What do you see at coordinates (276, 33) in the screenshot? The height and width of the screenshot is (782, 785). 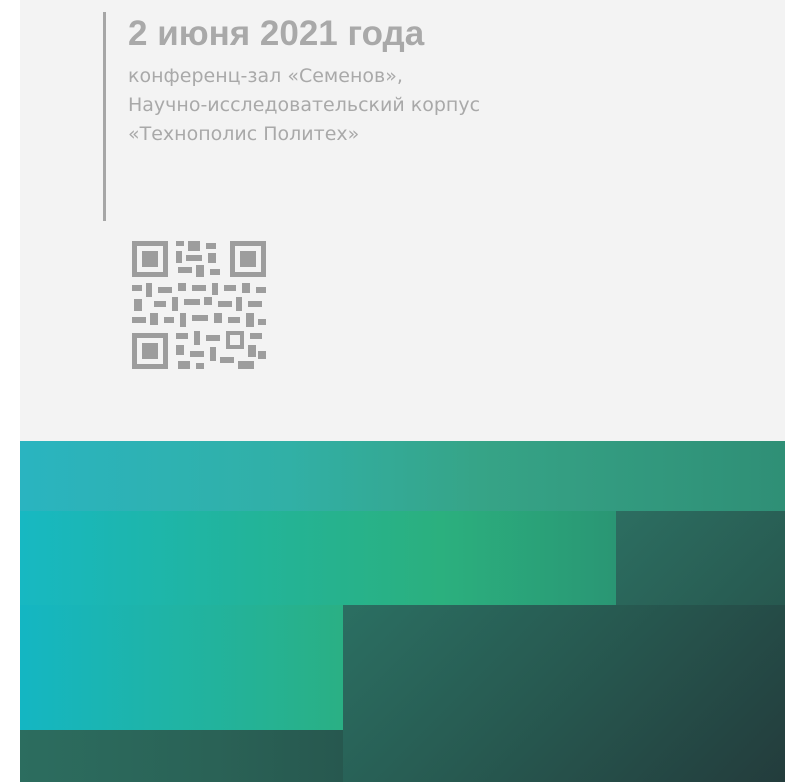 I see `event-date: 2 июня 2021 года` at bounding box center [276, 33].